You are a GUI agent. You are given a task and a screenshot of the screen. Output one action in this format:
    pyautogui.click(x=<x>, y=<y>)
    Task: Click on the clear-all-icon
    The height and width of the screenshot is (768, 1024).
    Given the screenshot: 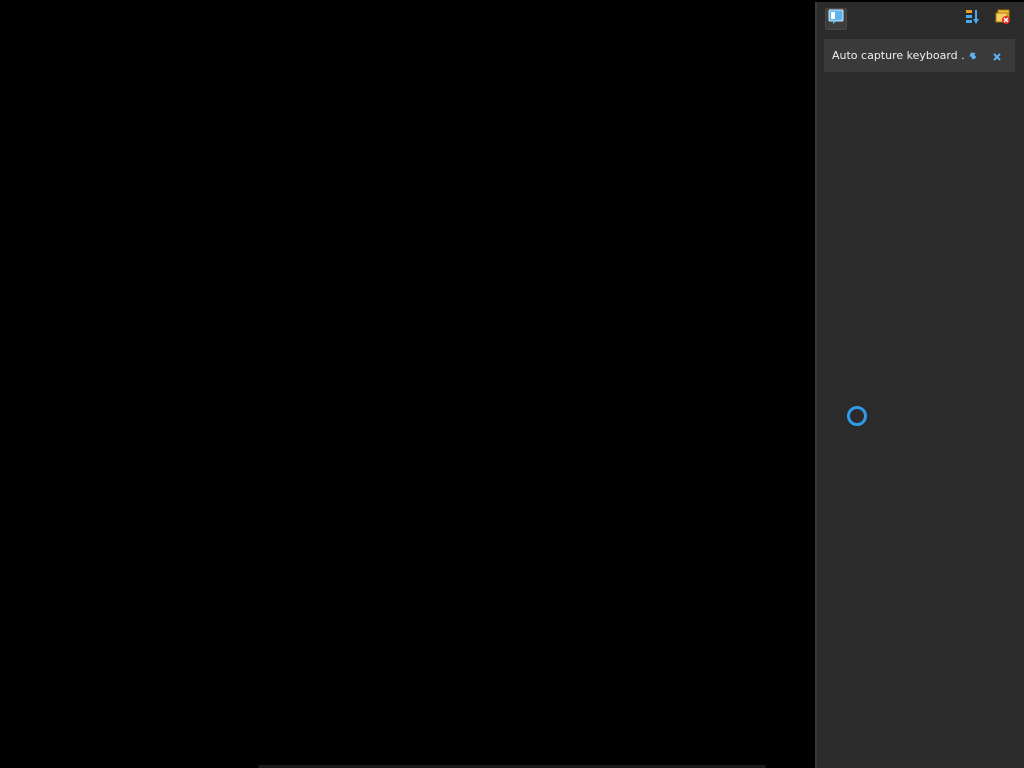 What is the action you would take?
    pyautogui.click(x=1003, y=19)
    